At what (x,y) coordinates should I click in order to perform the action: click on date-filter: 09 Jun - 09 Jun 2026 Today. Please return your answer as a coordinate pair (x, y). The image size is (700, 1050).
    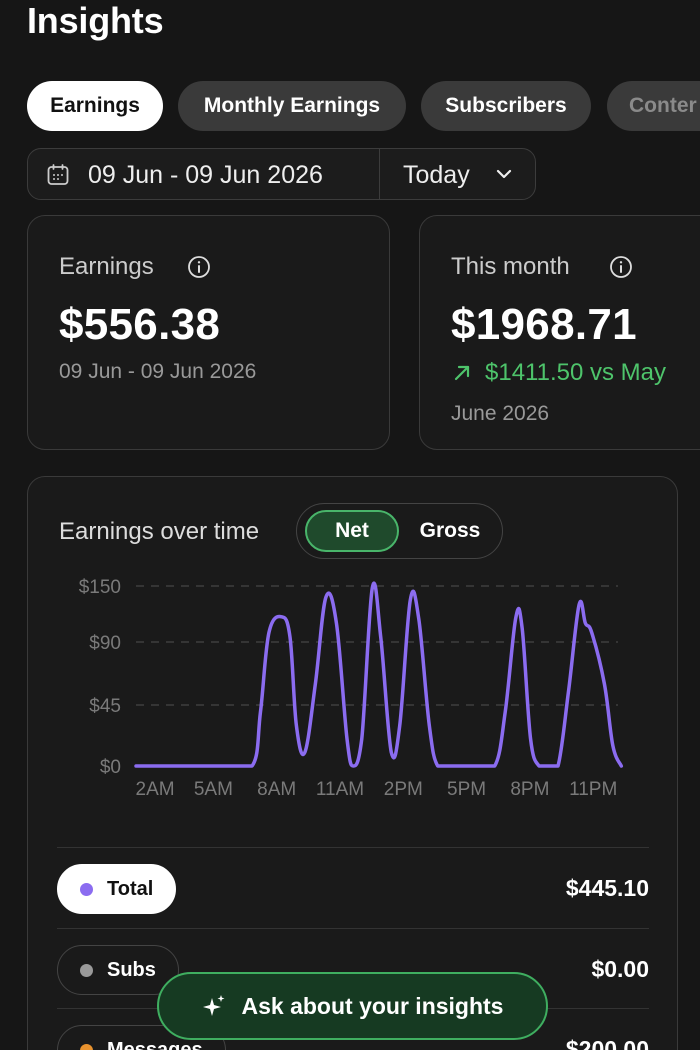
    Looking at the image, I should click on (281, 174).